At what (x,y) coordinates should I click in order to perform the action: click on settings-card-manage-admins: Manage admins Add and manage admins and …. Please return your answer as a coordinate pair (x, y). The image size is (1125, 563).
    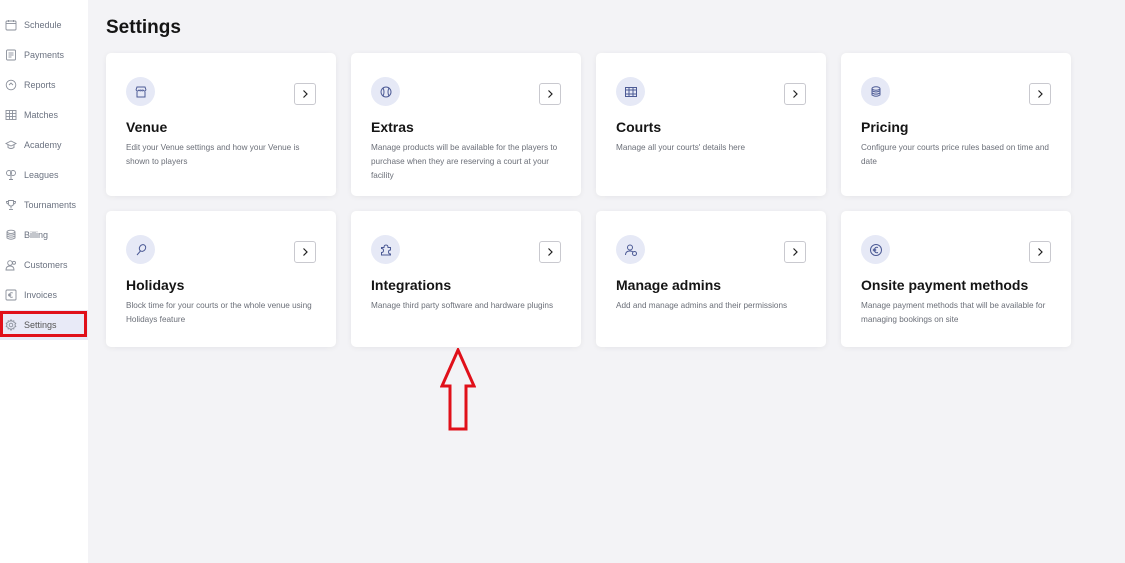
    Looking at the image, I should click on (711, 279).